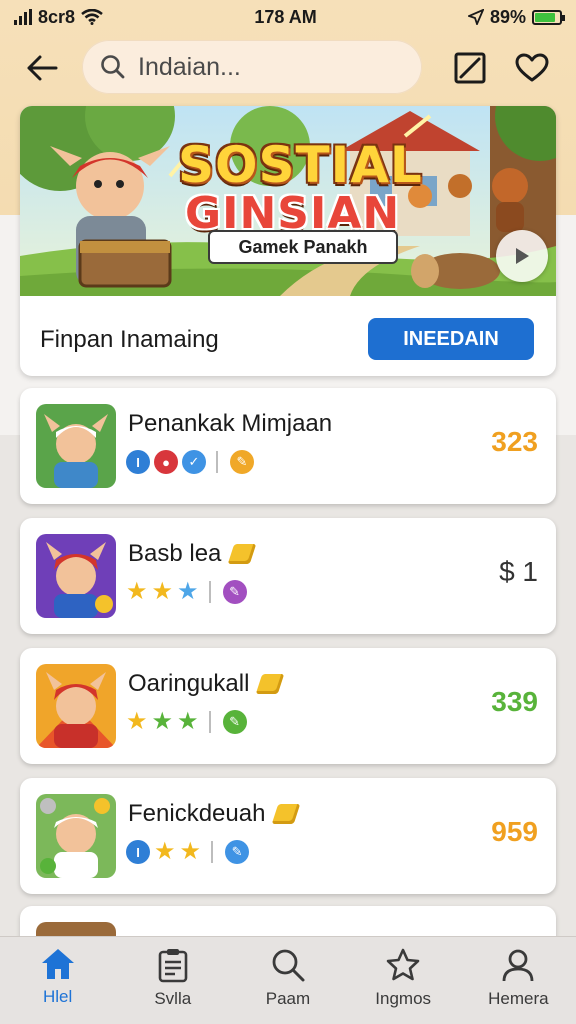 Image resolution: width=576 pixels, height=1024 pixels. I want to click on game-name-text: Basb lea, so click(175, 553).